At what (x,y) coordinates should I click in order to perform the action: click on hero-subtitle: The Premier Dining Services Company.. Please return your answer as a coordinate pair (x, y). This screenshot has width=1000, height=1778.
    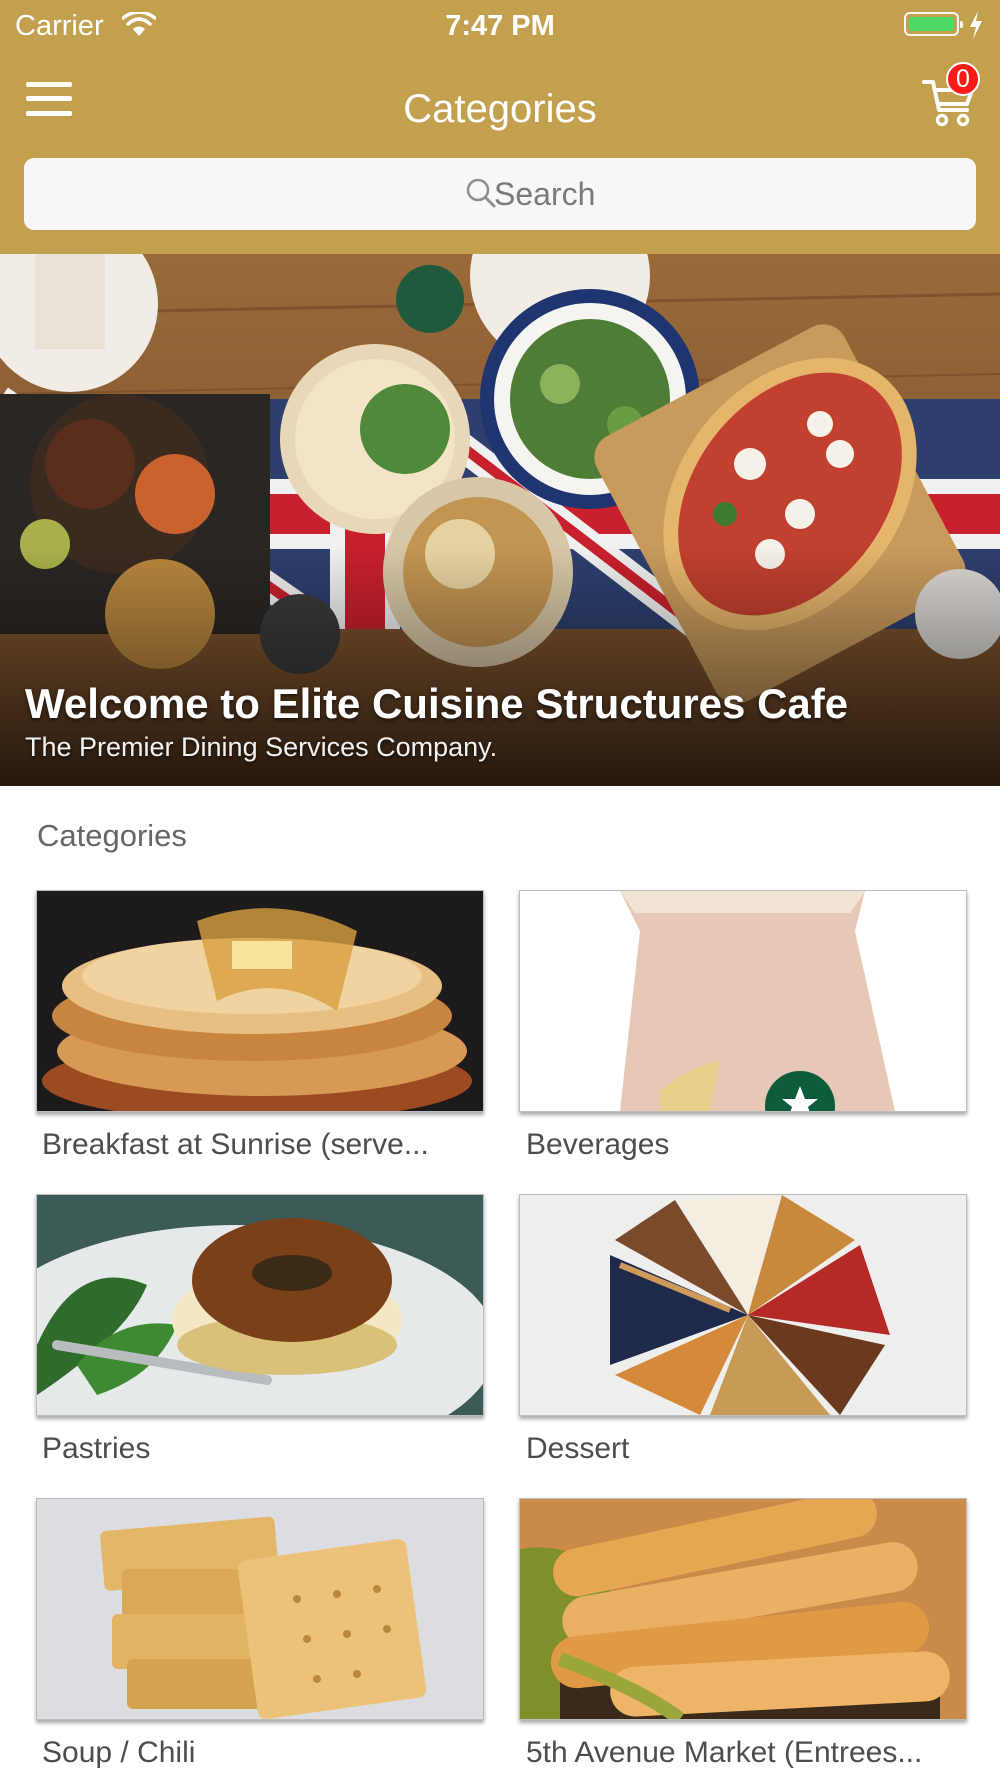
    Looking at the image, I should click on (261, 747).